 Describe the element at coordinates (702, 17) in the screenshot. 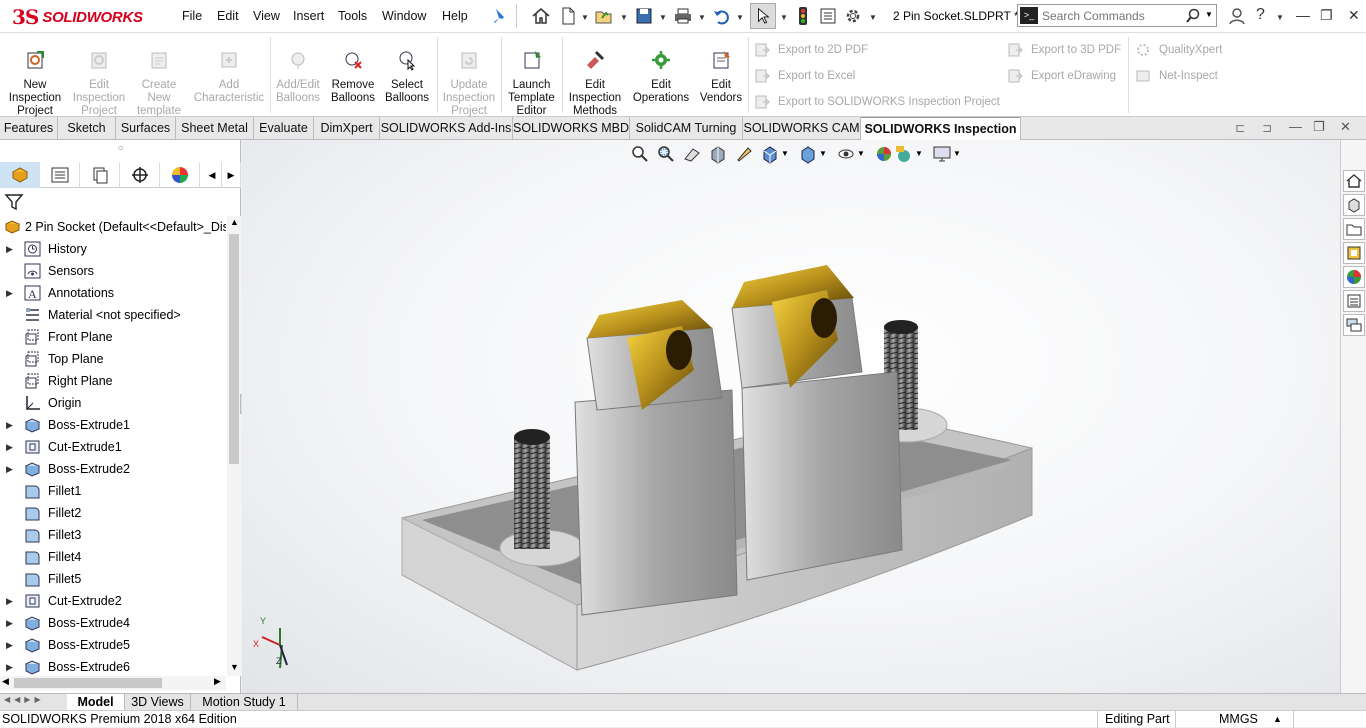

I see `print-dropdown-caret-icon: ▼` at that location.